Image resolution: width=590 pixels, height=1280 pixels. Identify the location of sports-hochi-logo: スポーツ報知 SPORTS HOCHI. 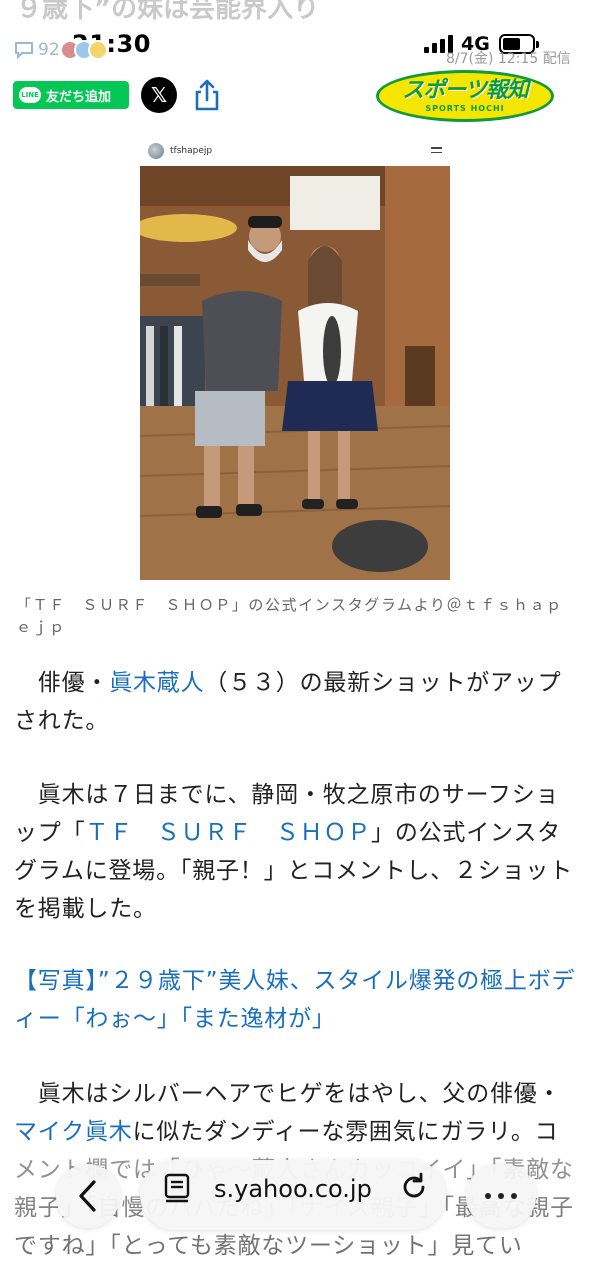
(465, 96).